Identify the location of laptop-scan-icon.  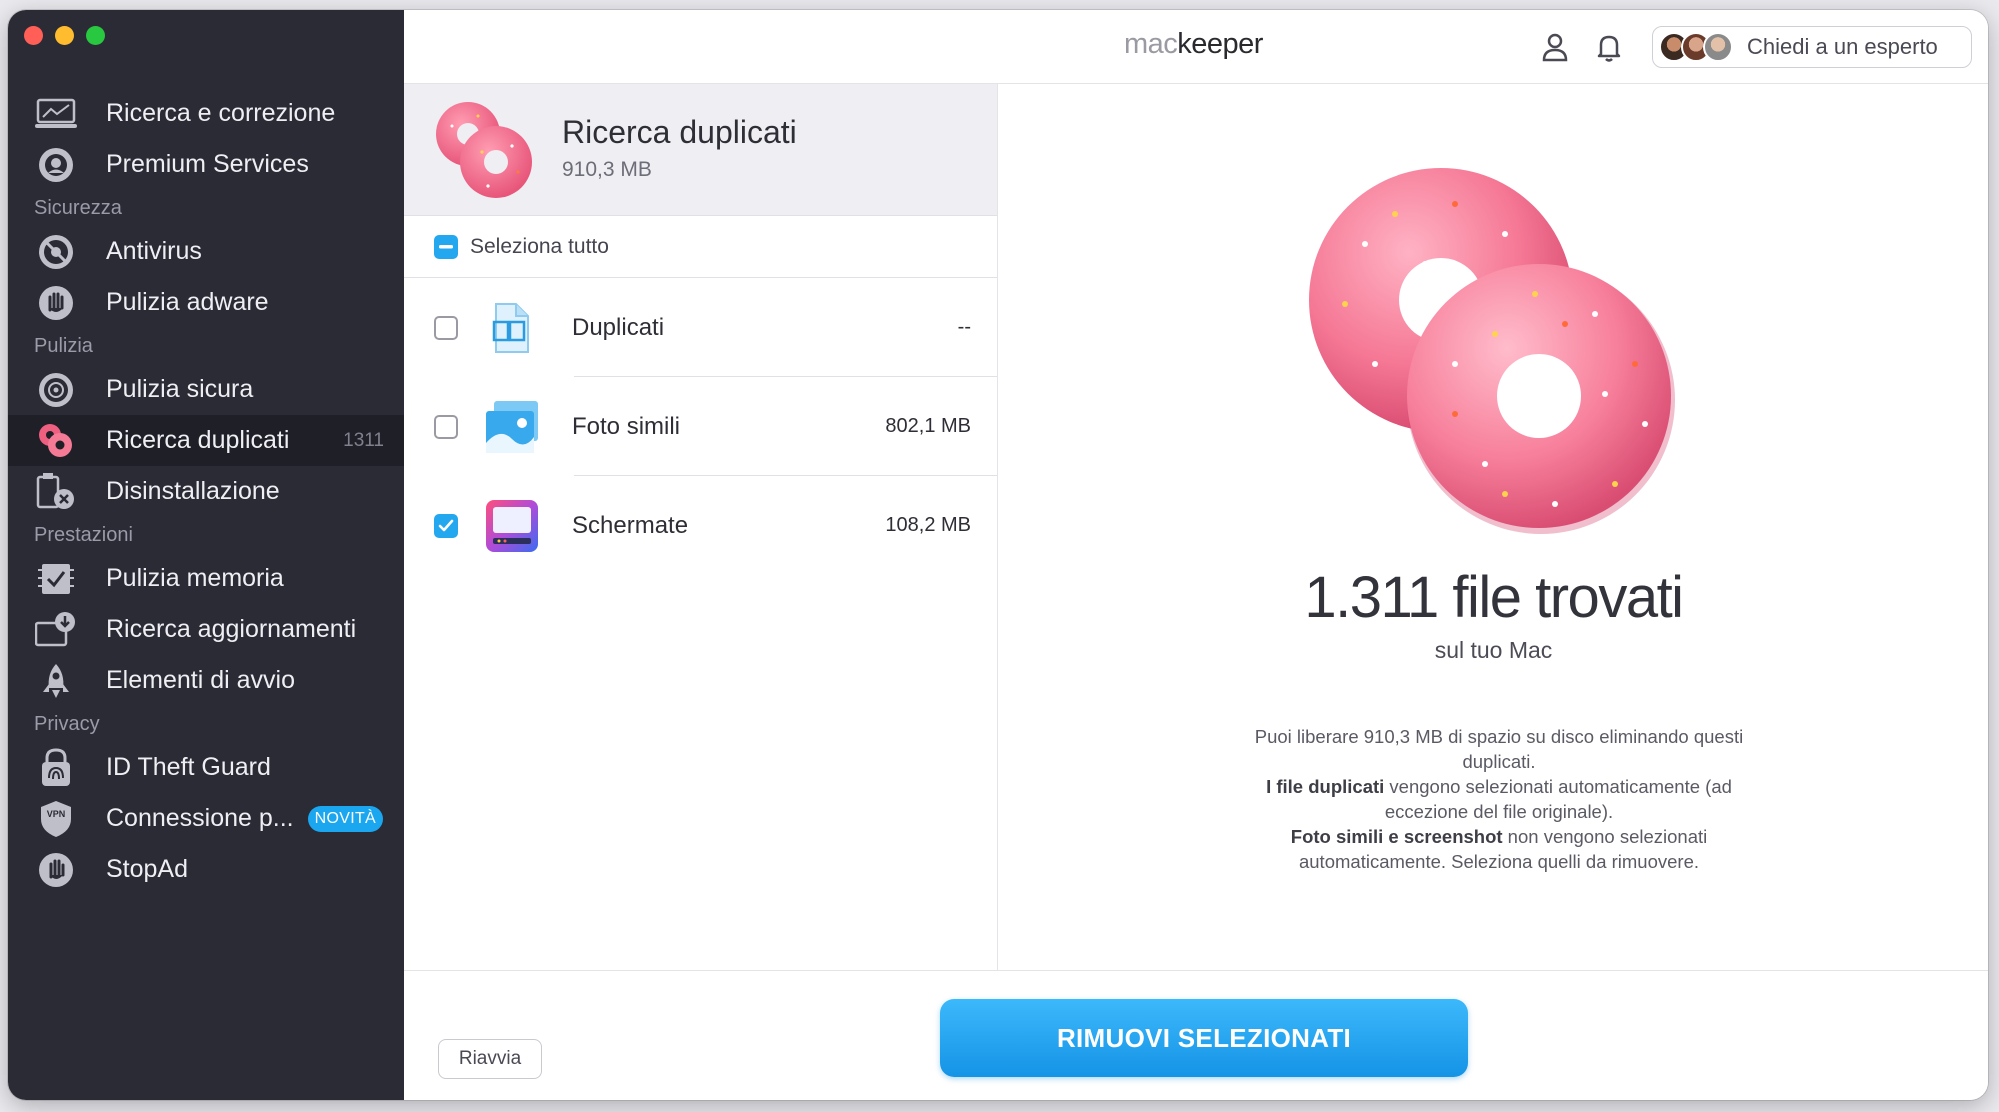
(56, 114).